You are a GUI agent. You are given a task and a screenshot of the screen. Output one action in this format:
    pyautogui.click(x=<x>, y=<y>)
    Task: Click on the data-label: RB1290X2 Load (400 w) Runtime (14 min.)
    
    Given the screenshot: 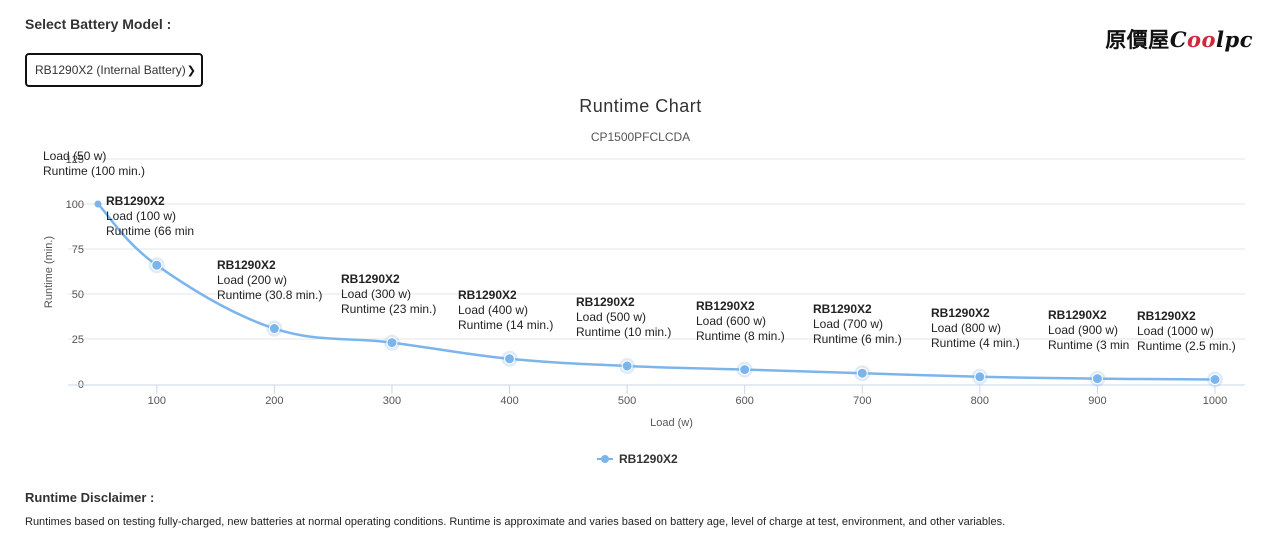 What is the action you would take?
    pyautogui.click(x=505, y=310)
    